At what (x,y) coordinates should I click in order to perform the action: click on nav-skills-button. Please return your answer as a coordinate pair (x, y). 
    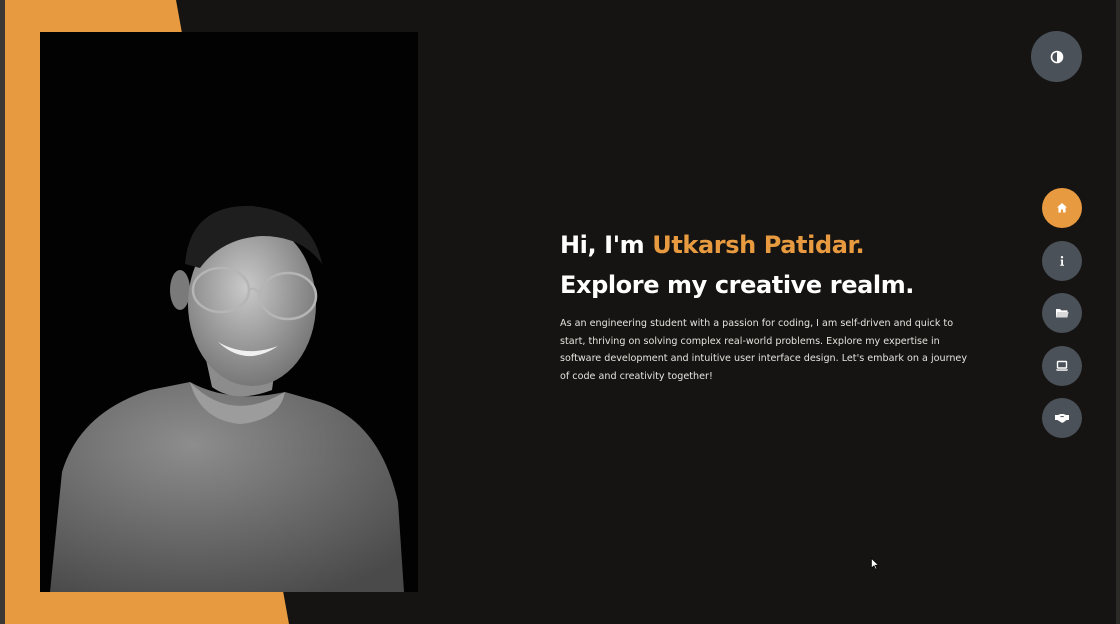
    Looking at the image, I should click on (1062, 365).